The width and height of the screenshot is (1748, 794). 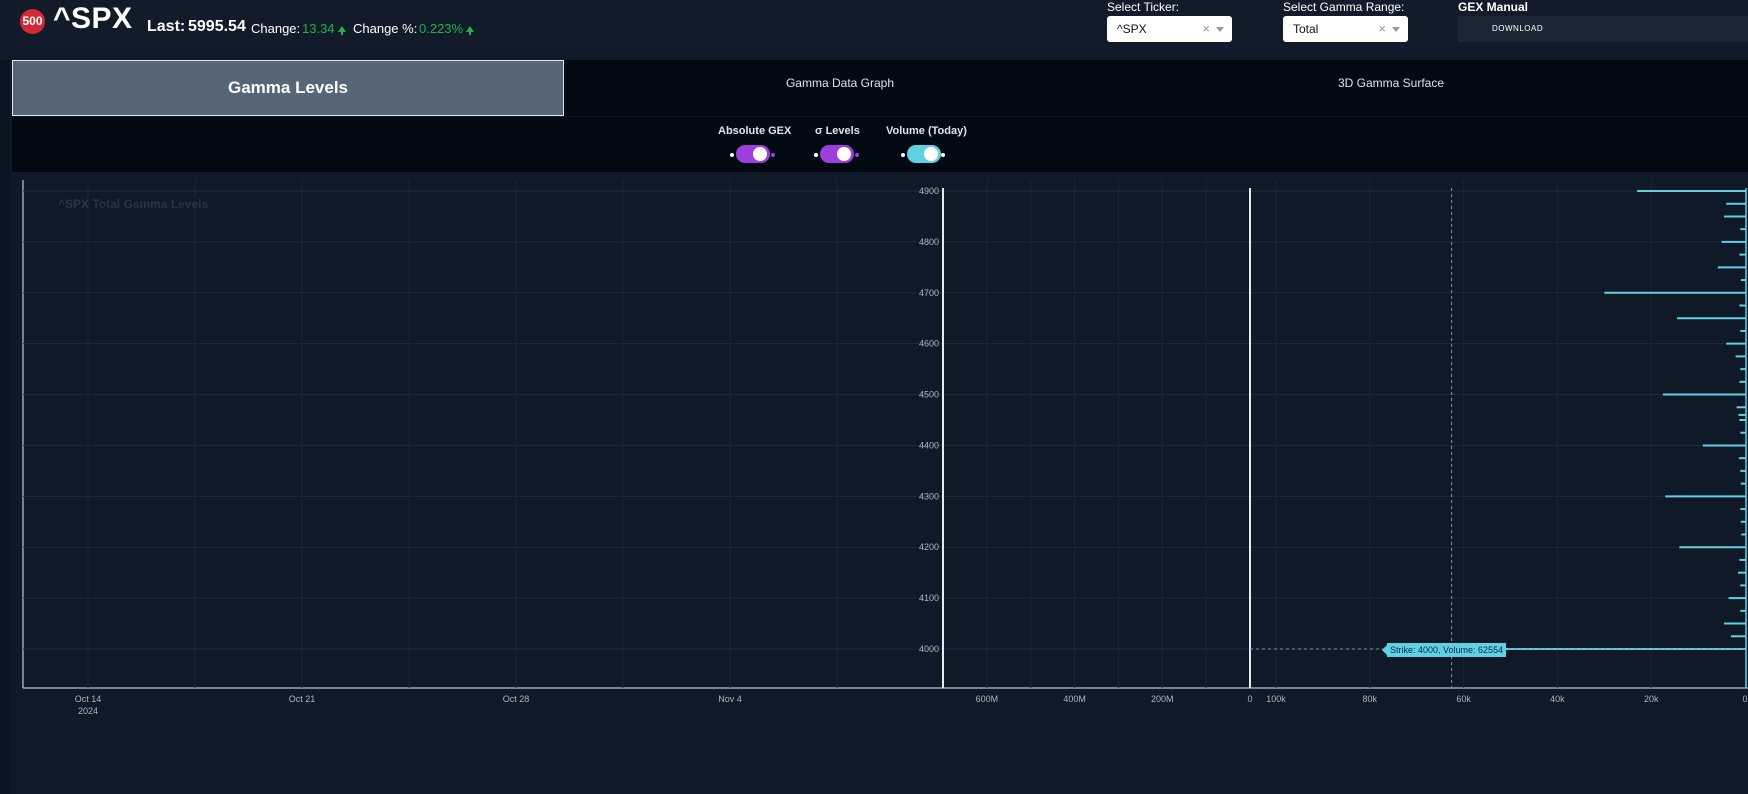 I want to click on tab-3d-gamma-surface: 3D Gamma Surface, so click(x=1391, y=88).